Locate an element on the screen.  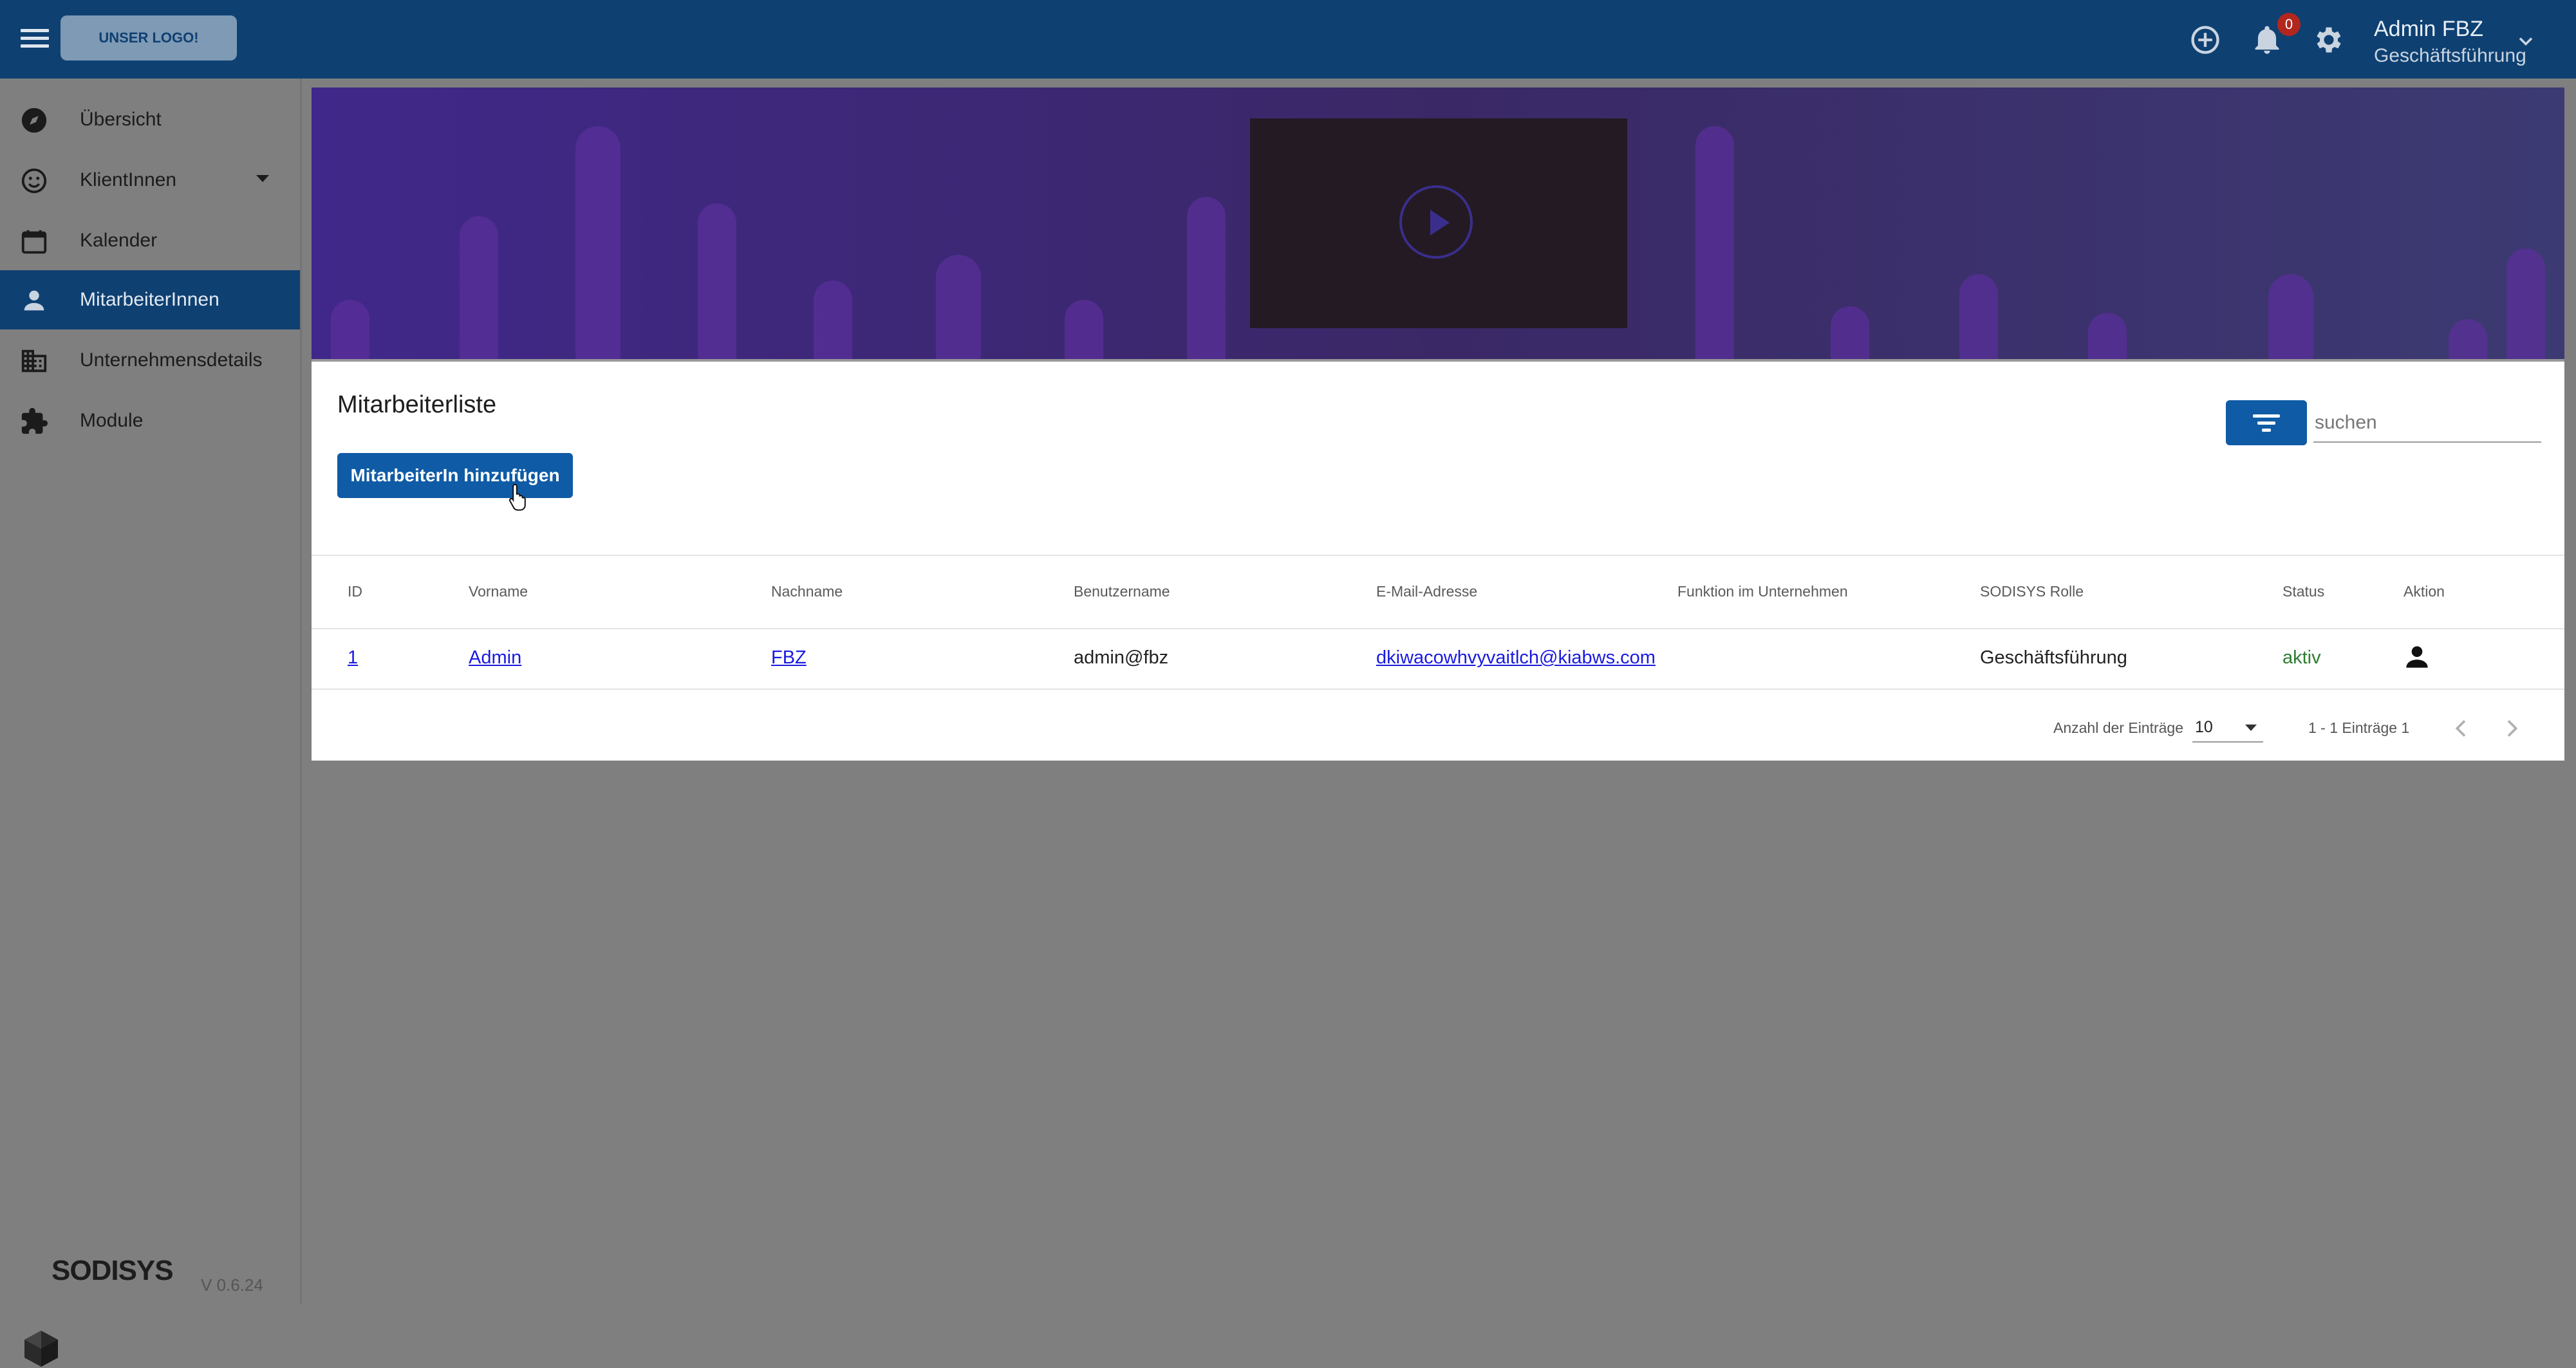
person-action-icon is located at coordinates (2417, 657).